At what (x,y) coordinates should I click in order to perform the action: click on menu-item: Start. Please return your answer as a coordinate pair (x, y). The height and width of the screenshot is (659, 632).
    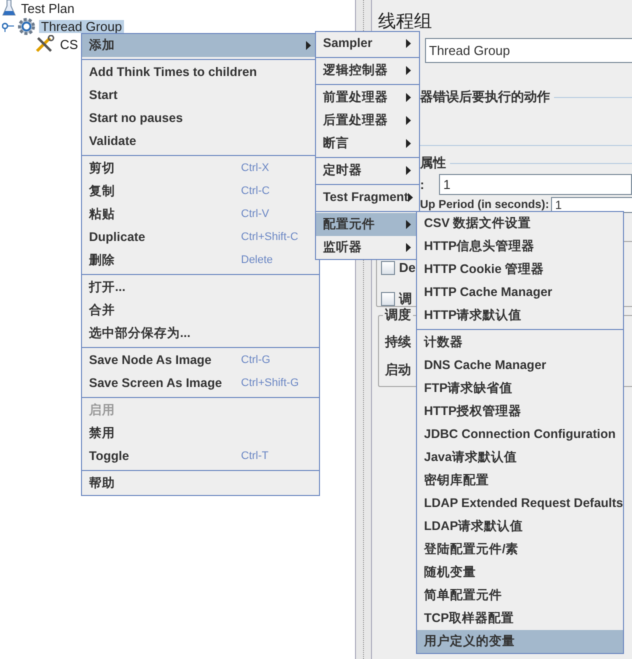
    Looking at the image, I should click on (200, 95).